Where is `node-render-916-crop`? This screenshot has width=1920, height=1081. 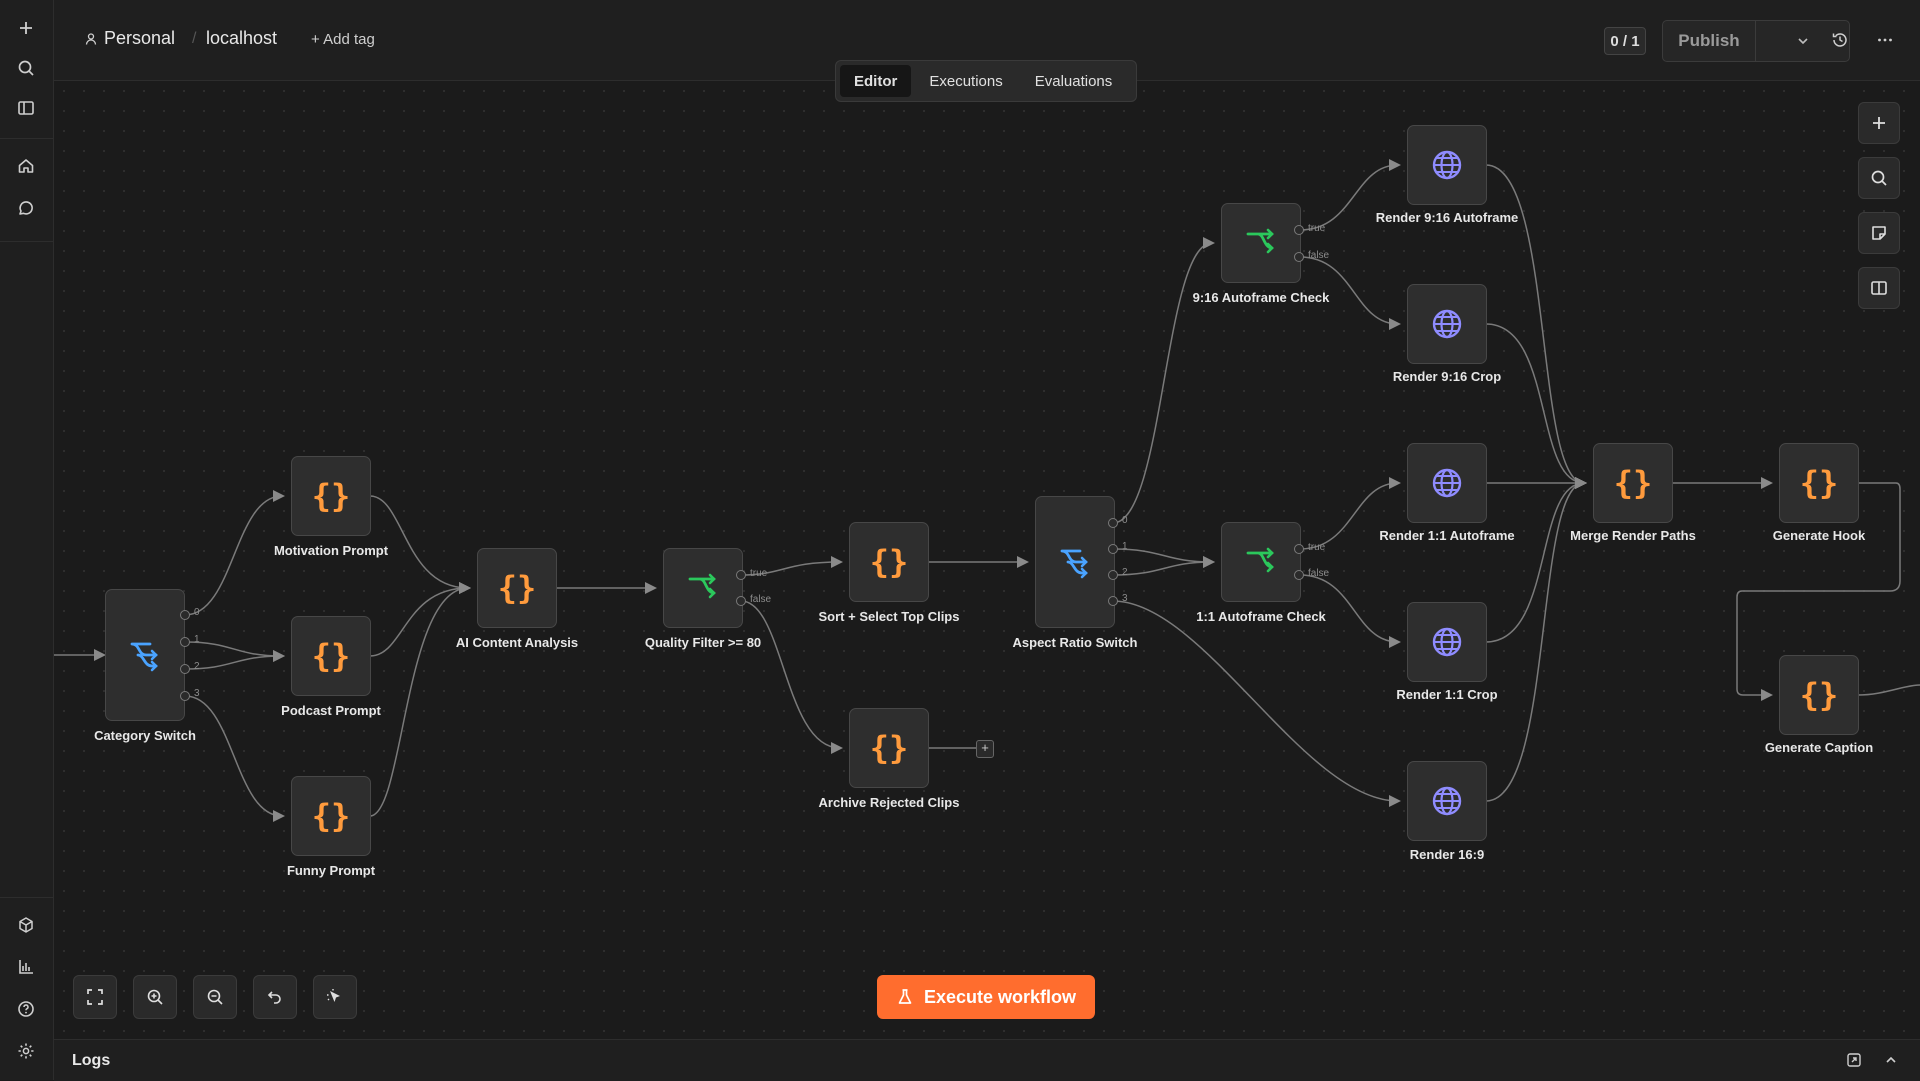 node-render-916-crop is located at coordinates (1447, 324).